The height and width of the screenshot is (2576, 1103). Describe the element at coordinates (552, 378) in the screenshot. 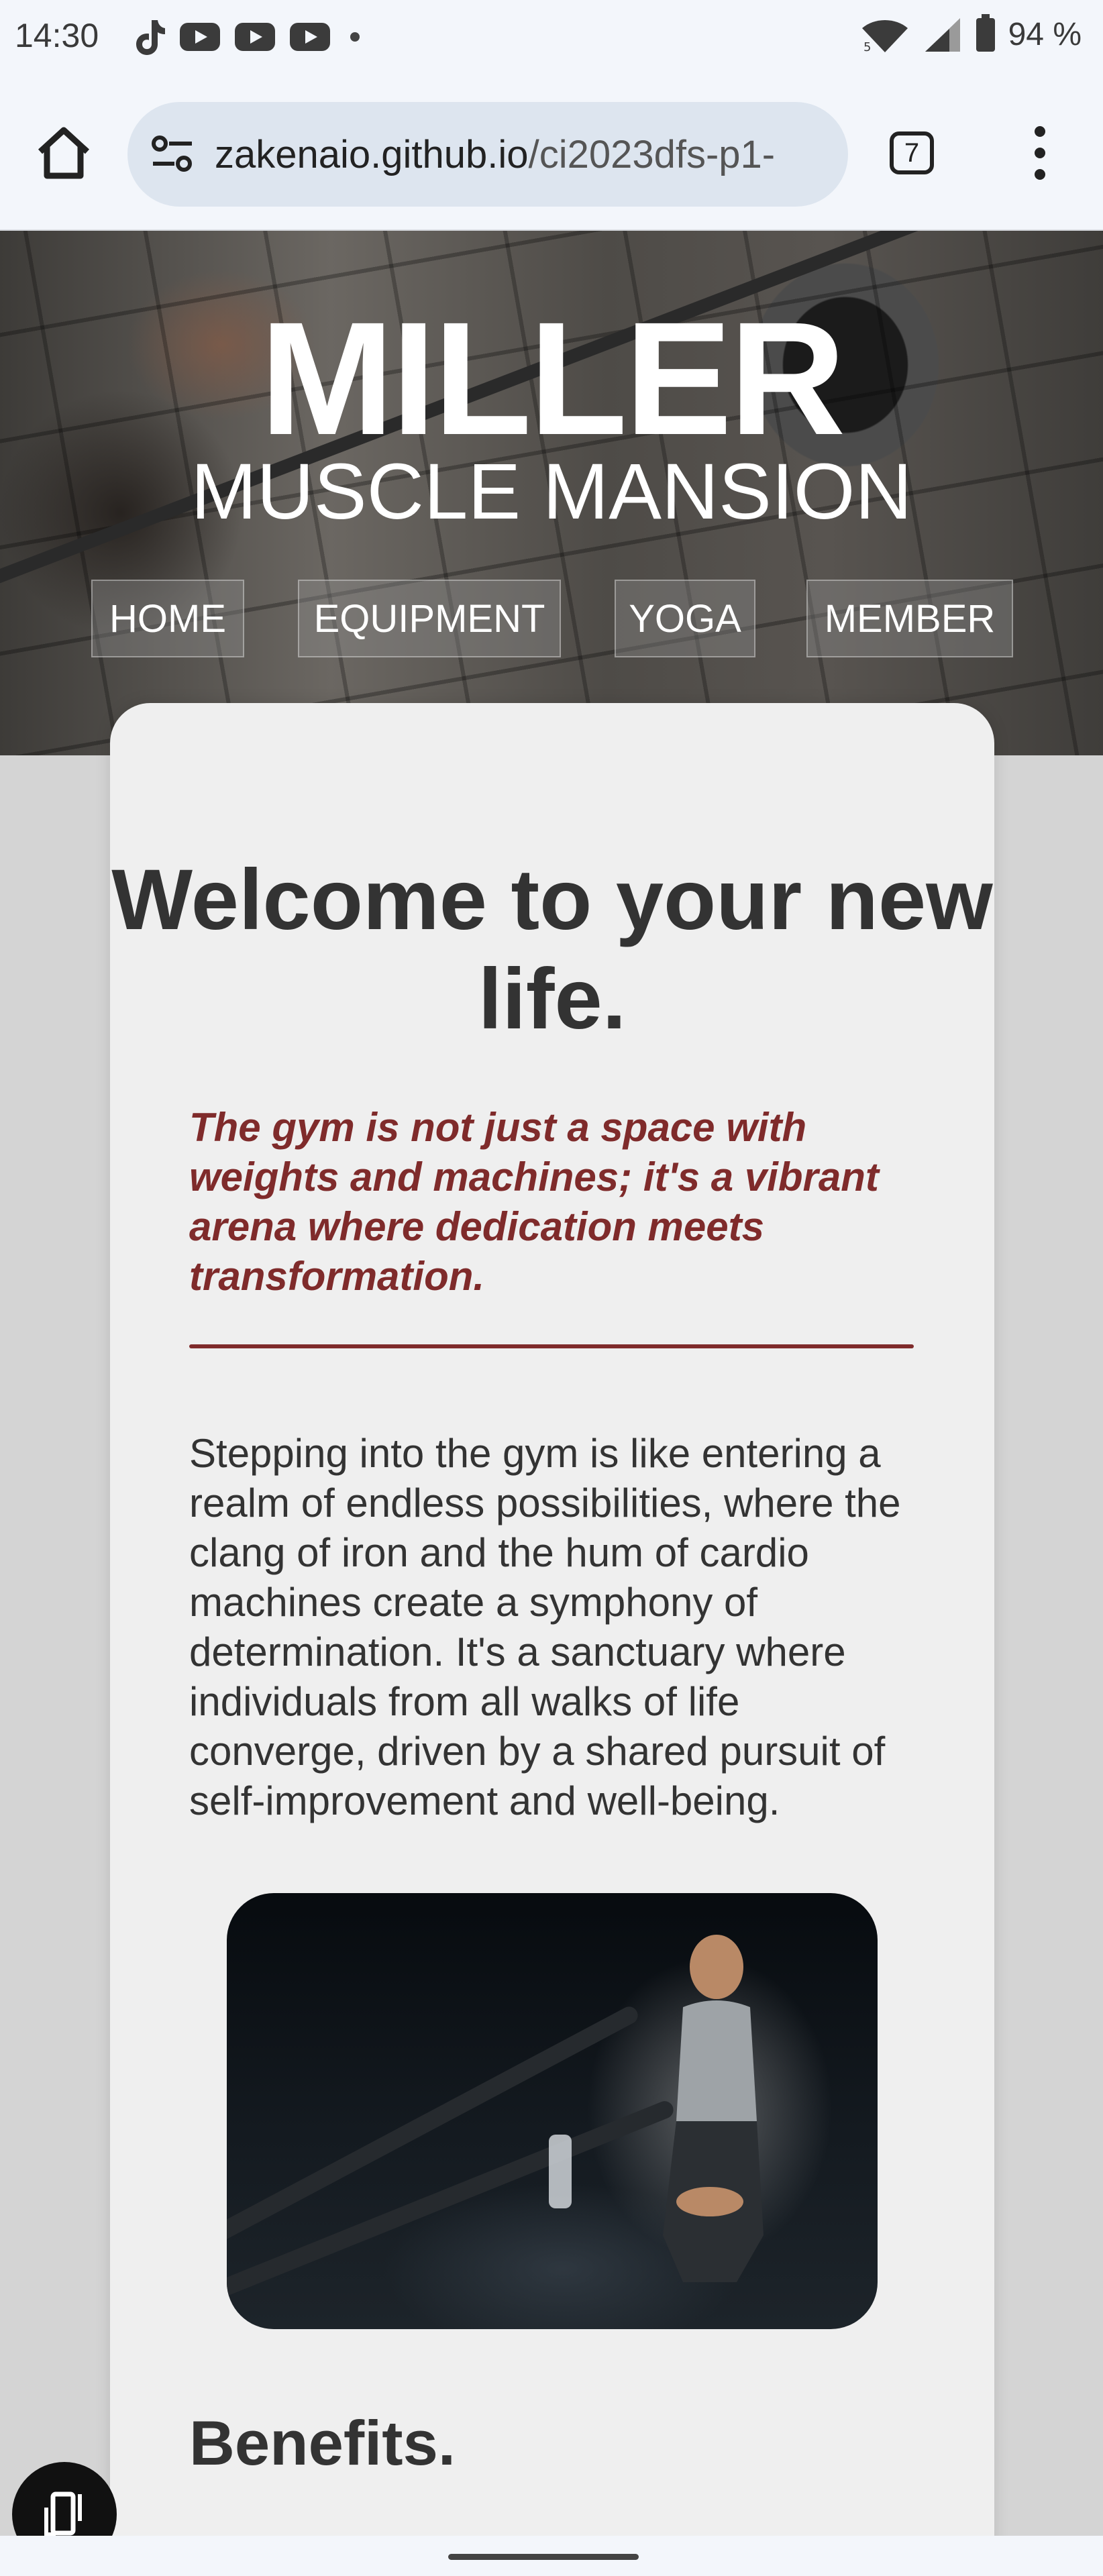

I see `site-title: MILLER` at that location.